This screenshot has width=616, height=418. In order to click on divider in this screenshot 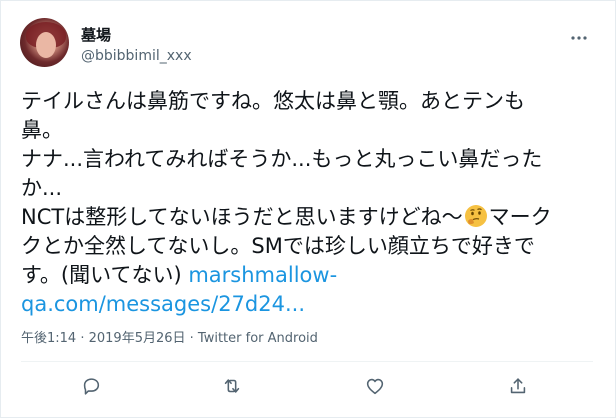, I will do `click(307, 361)`.